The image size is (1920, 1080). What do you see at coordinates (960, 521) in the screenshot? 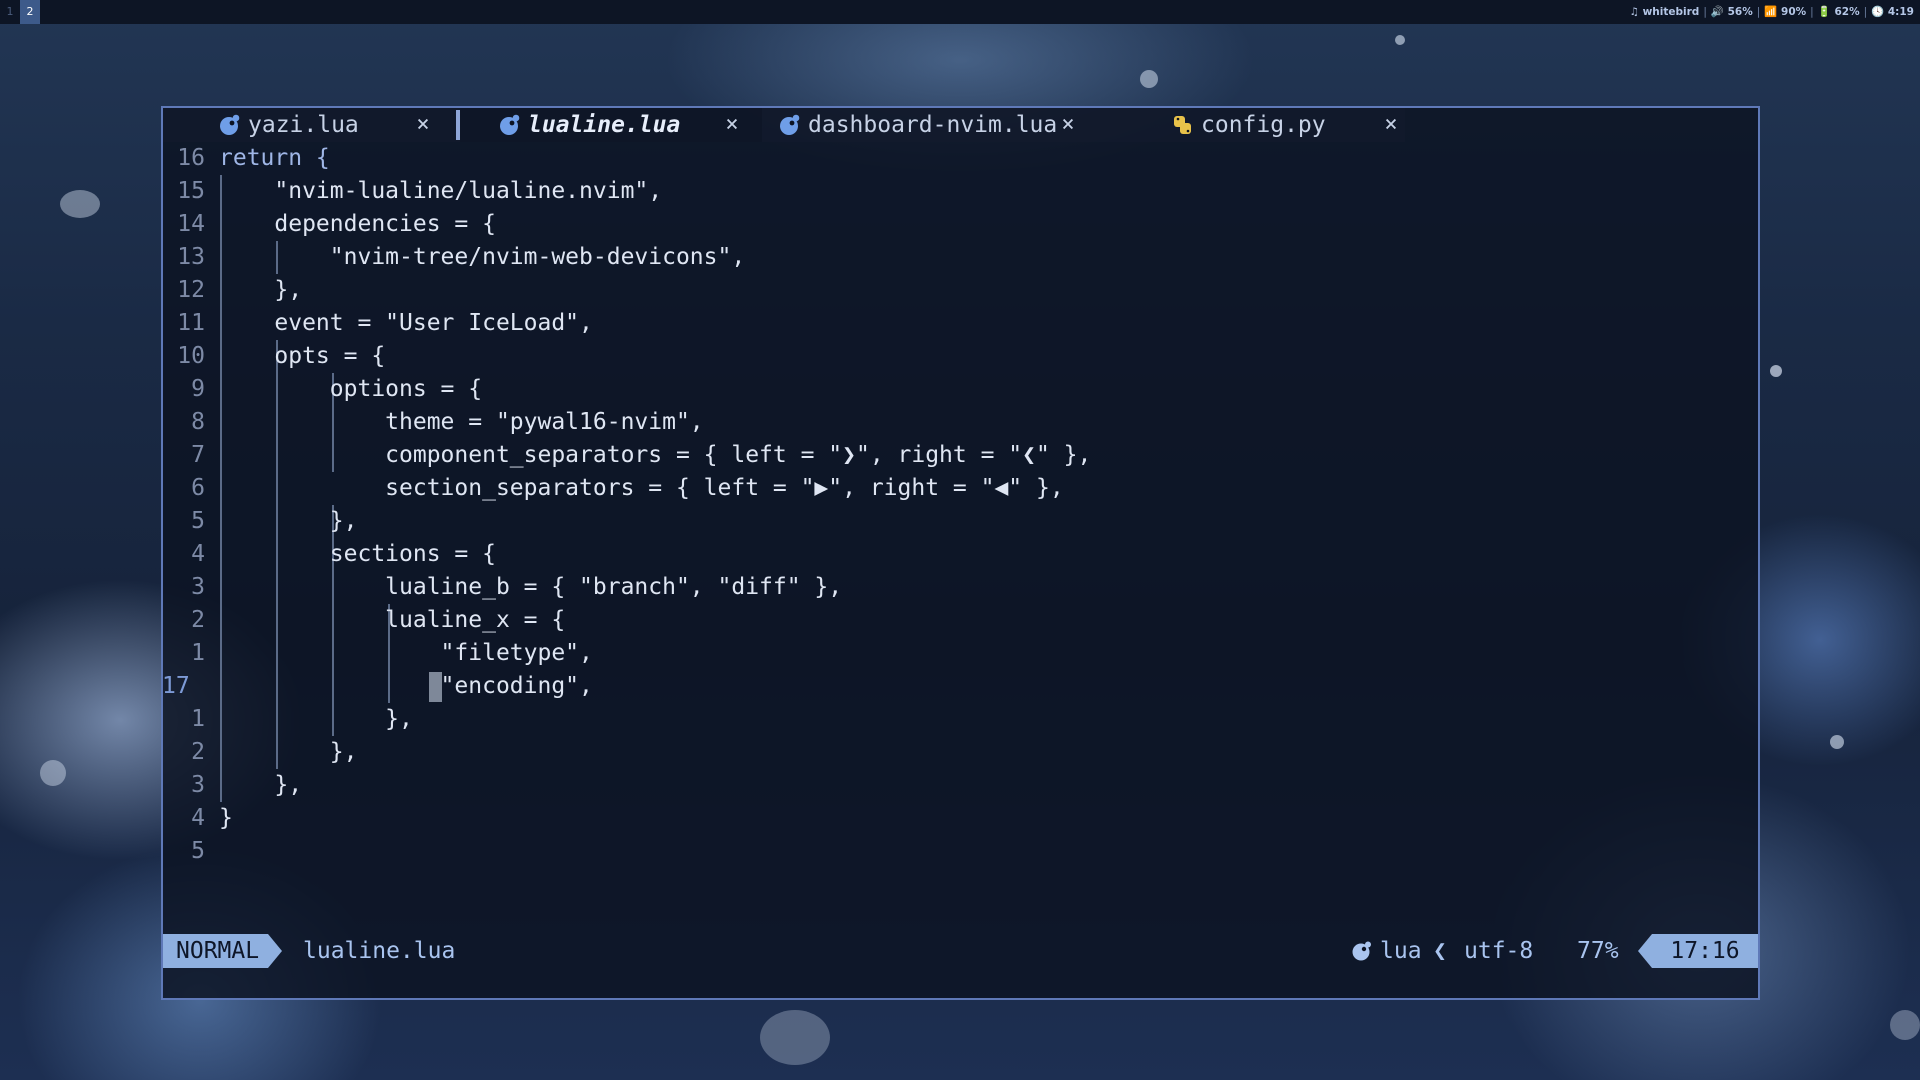
I see `code-line: 5 },` at bounding box center [960, 521].